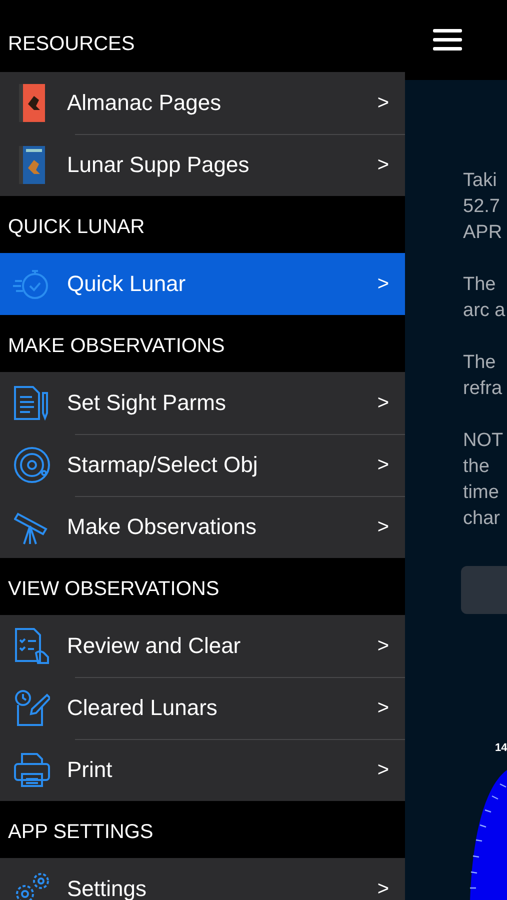 The height and width of the screenshot is (900, 507). Describe the element at coordinates (76, 227) in the screenshot. I see `section-header: QUICK LUNAR` at that location.